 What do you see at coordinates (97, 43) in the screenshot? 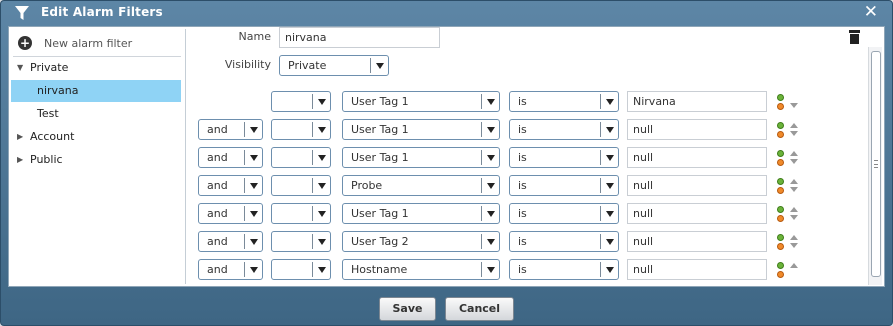
I see `new-alarm-filter-button: + New alarm filter` at bounding box center [97, 43].